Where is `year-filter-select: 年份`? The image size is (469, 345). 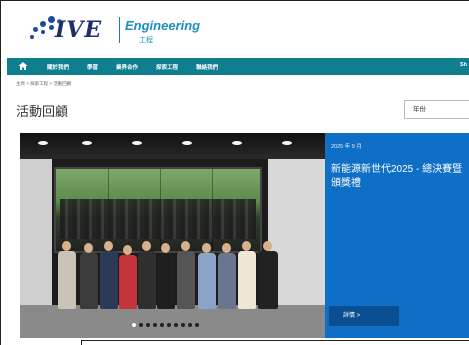 year-filter-select: 年份 is located at coordinates (436, 109).